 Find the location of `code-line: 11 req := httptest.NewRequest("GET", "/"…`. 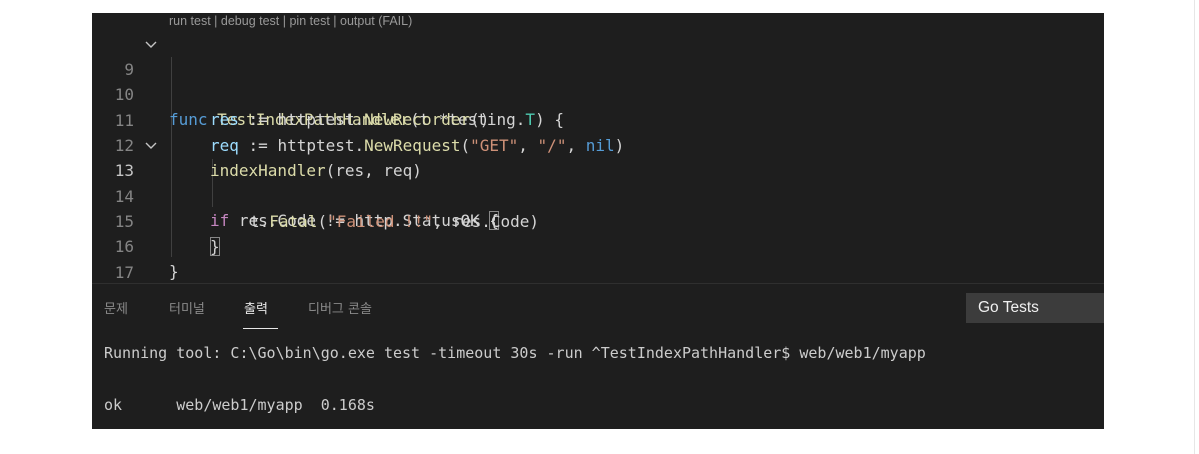

code-line: 11 req := httptest.NewRequest("GET", "/"… is located at coordinates (598, 119).